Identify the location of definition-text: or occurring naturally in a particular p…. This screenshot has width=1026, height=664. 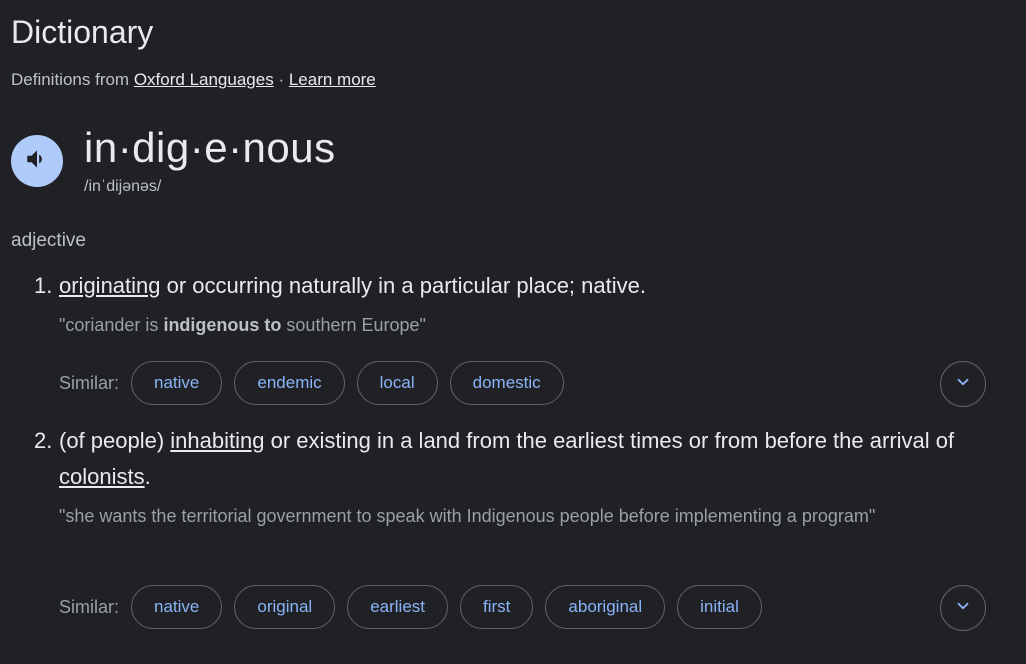
(403, 285).